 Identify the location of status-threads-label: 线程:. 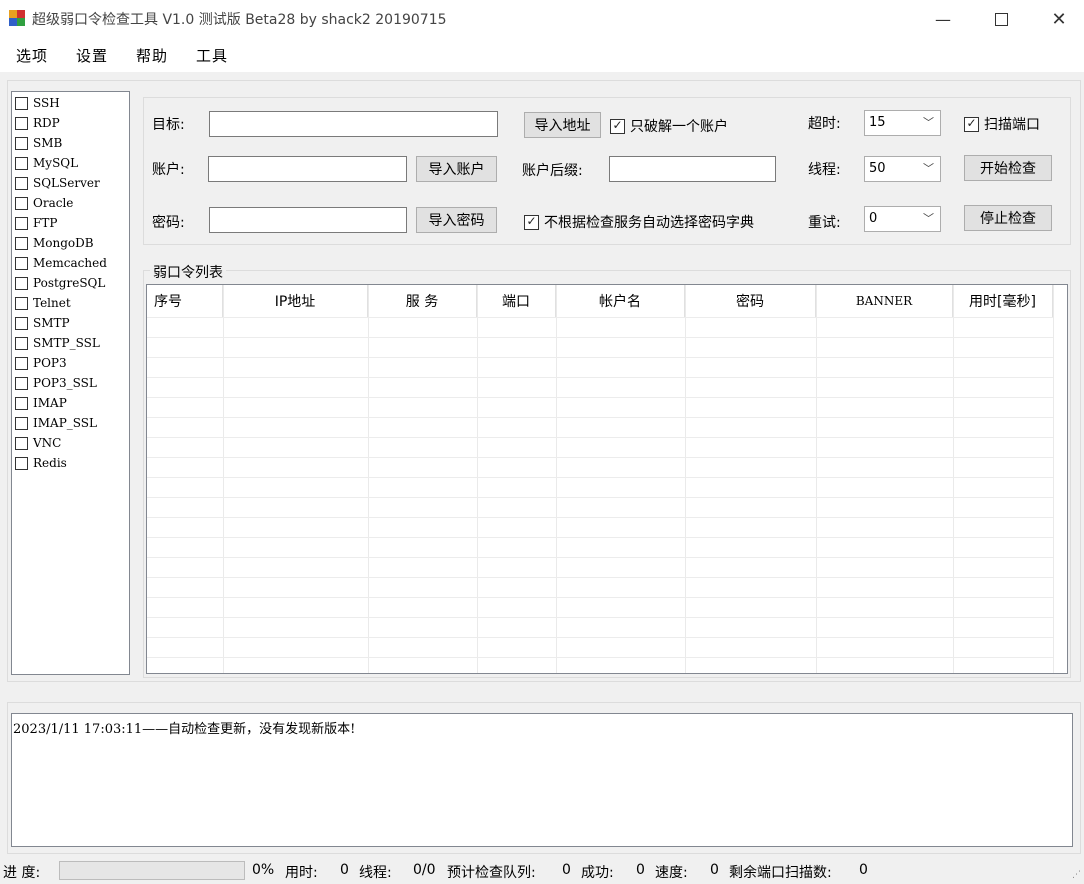
(375, 873).